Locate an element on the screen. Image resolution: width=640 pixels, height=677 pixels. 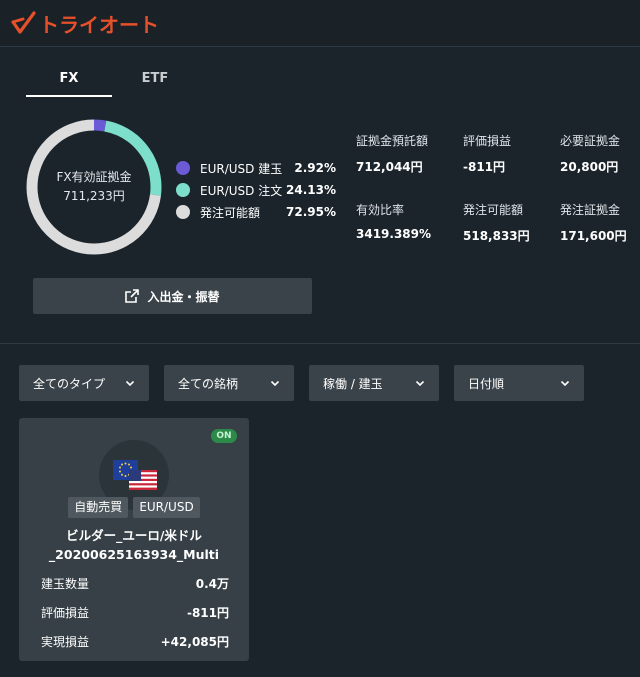
filter-symbol-dropdown: 全ての銘柄 is located at coordinates (229, 383).